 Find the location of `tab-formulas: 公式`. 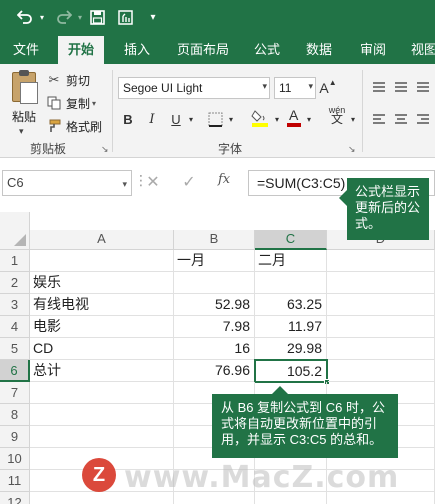

tab-formulas: 公式 is located at coordinates (267, 50).